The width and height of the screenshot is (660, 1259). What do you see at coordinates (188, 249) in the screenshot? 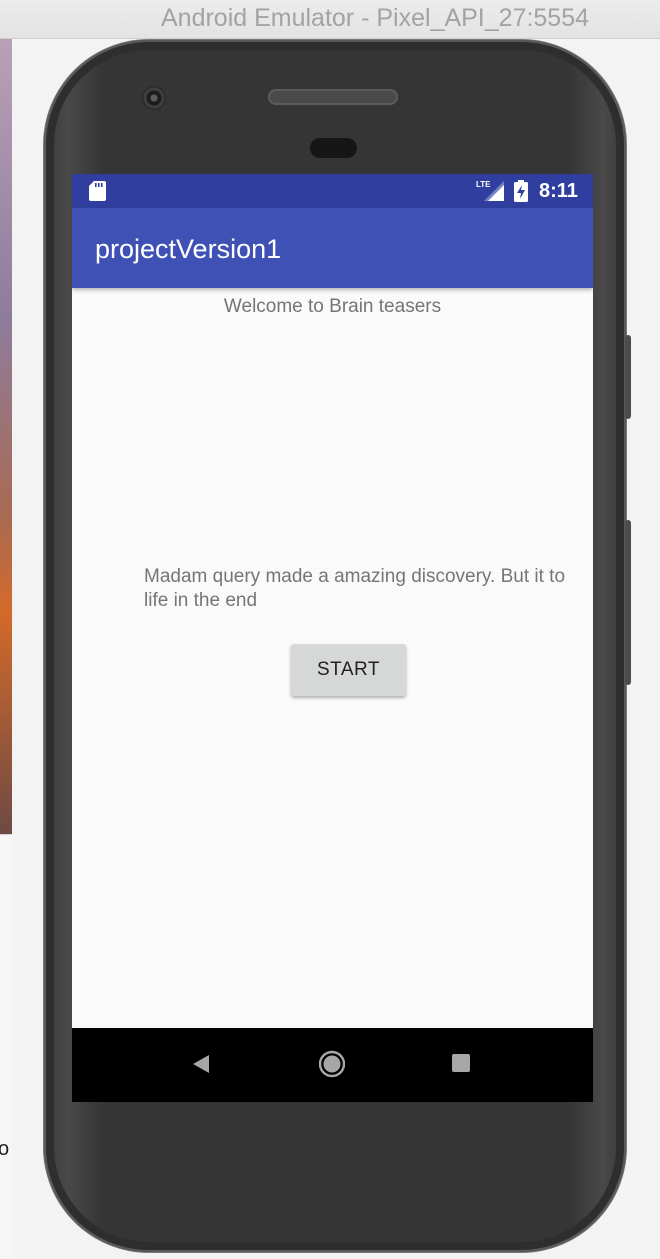
I see `app-title: projectVersion1` at bounding box center [188, 249].